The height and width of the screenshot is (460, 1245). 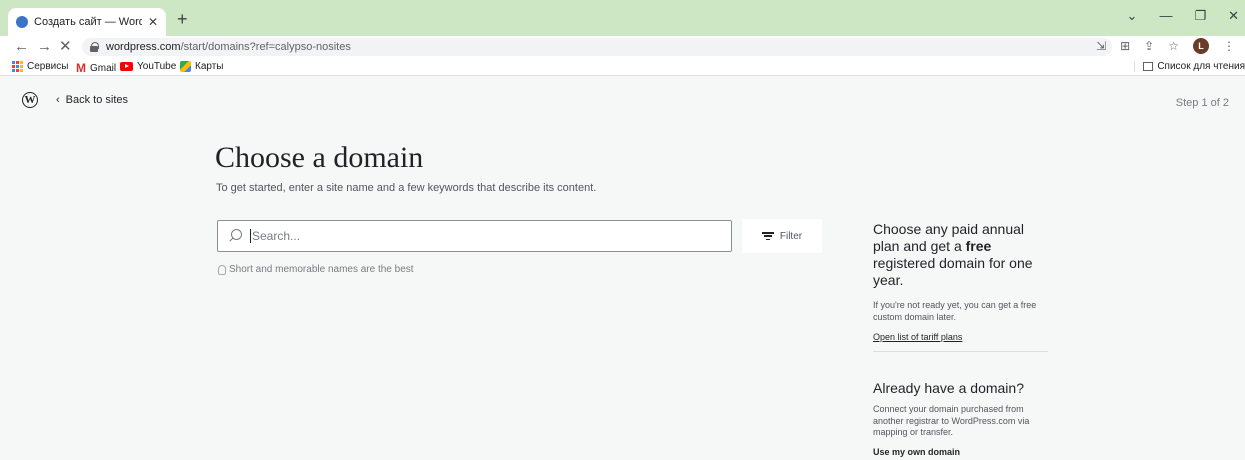 What do you see at coordinates (1201, 46) in the screenshot?
I see `profile-avatar: L` at bounding box center [1201, 46].